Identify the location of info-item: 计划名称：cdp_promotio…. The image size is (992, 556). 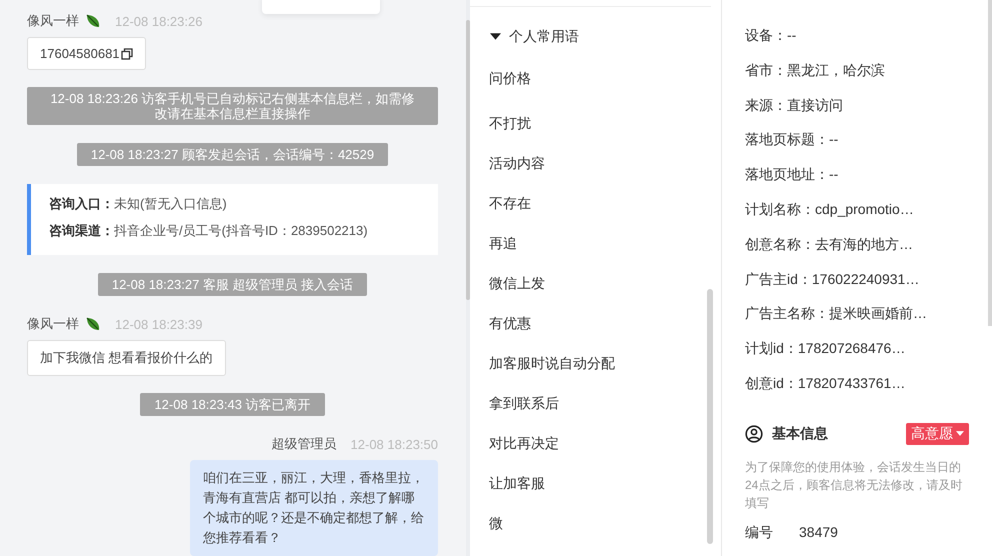
(830, 209).